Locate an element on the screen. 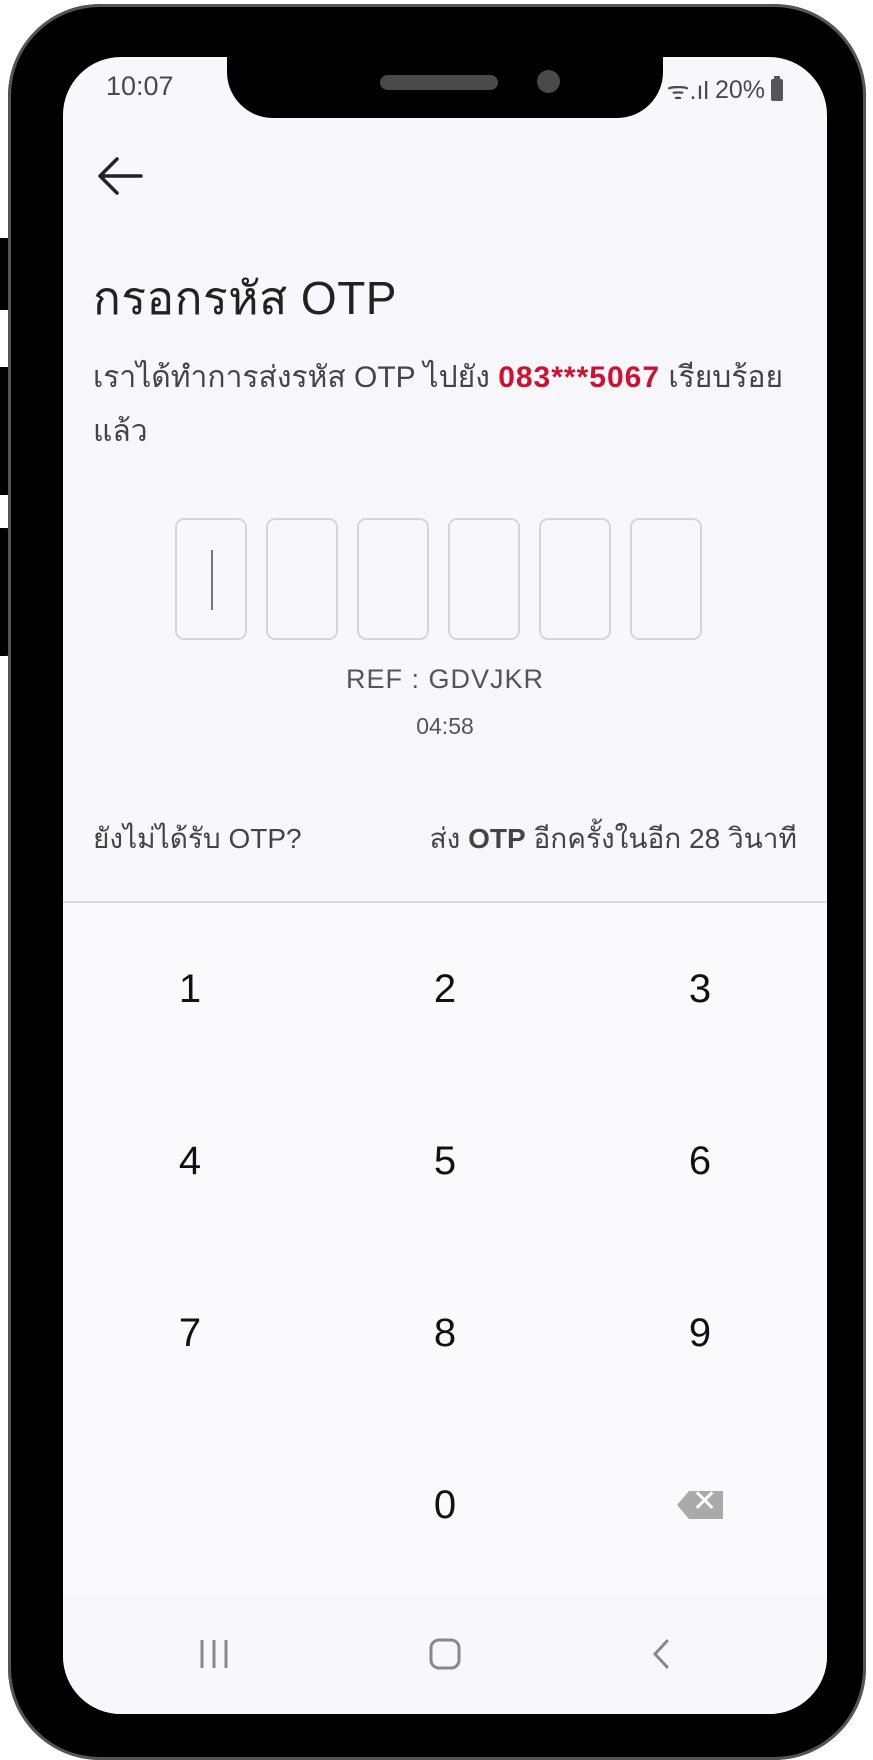 The image size is (873, 1760). recents-button is located at coordinates (214, 1654).